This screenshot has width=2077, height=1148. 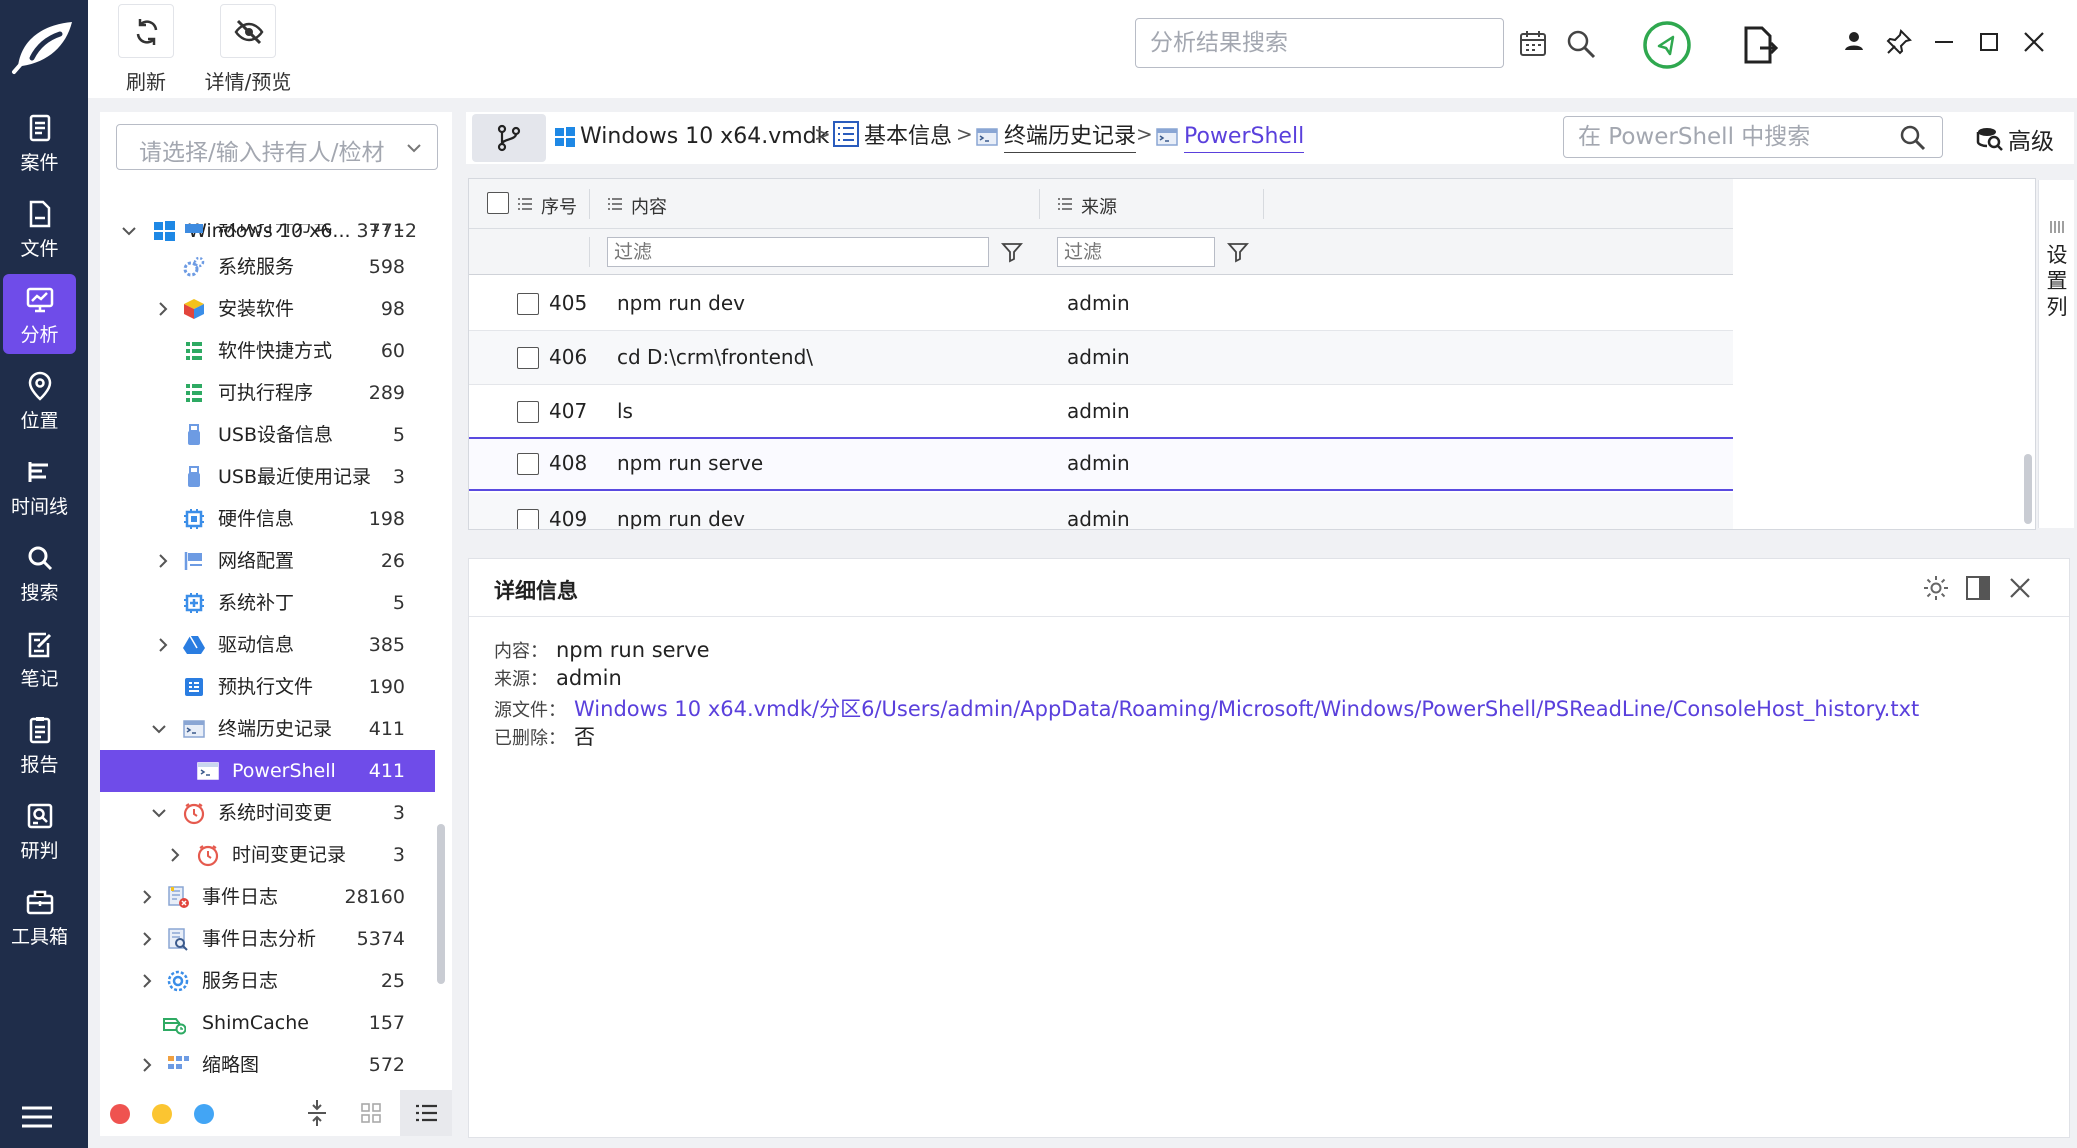 I want to click on list-view-button, so click(x=426, y=1113).